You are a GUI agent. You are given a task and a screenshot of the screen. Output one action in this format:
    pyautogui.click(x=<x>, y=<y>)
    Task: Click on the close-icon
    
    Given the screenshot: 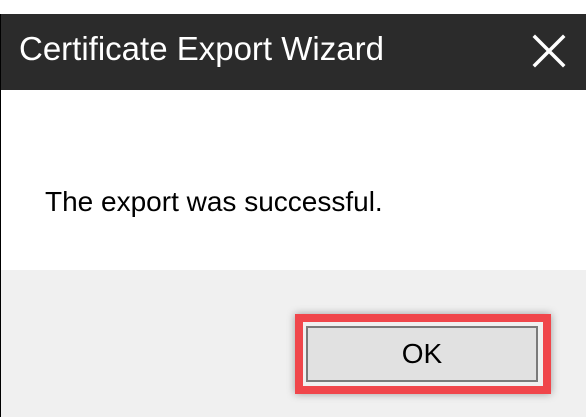 What is the action you would take?
    pyautogui.click(x=549, y=51)
    